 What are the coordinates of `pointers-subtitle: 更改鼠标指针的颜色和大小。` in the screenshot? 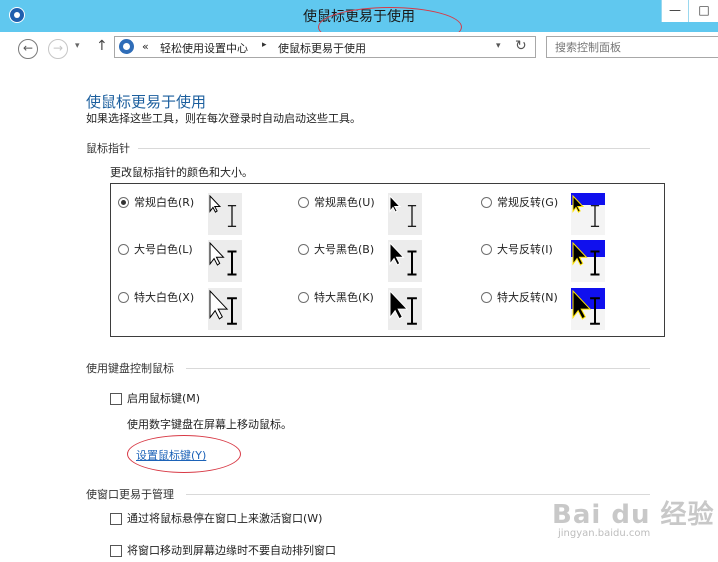 It's located at (181, 172).